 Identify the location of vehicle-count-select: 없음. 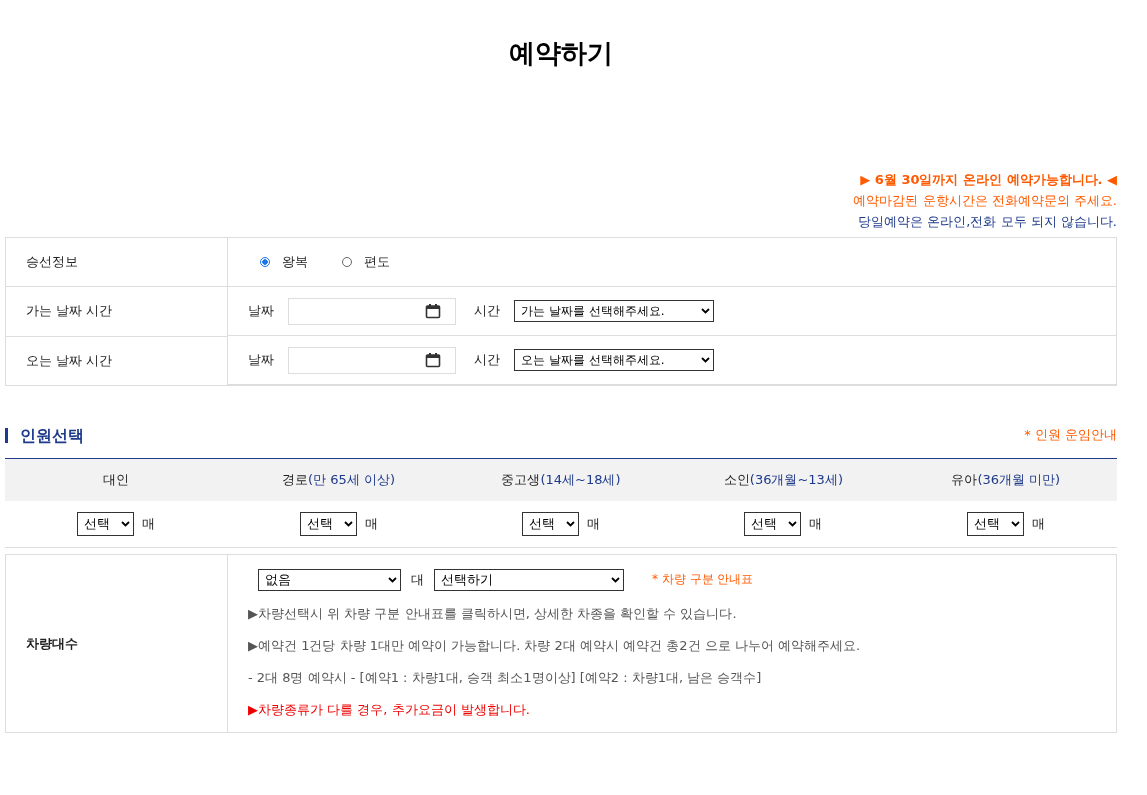
(329, 579).